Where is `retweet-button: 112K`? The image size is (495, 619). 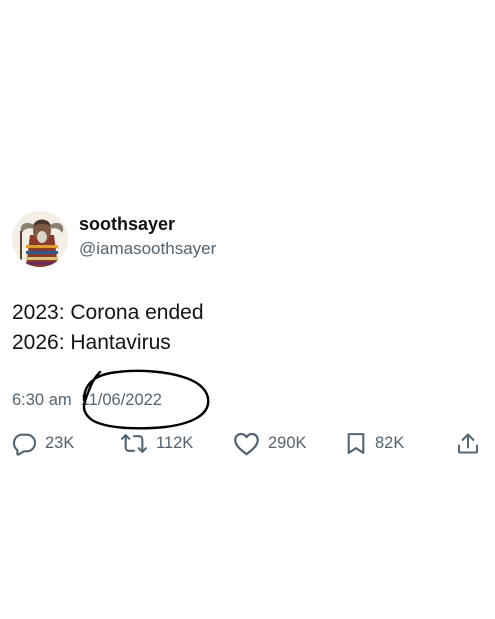
retweet-button: 112K is located at coordinates (156, 443).